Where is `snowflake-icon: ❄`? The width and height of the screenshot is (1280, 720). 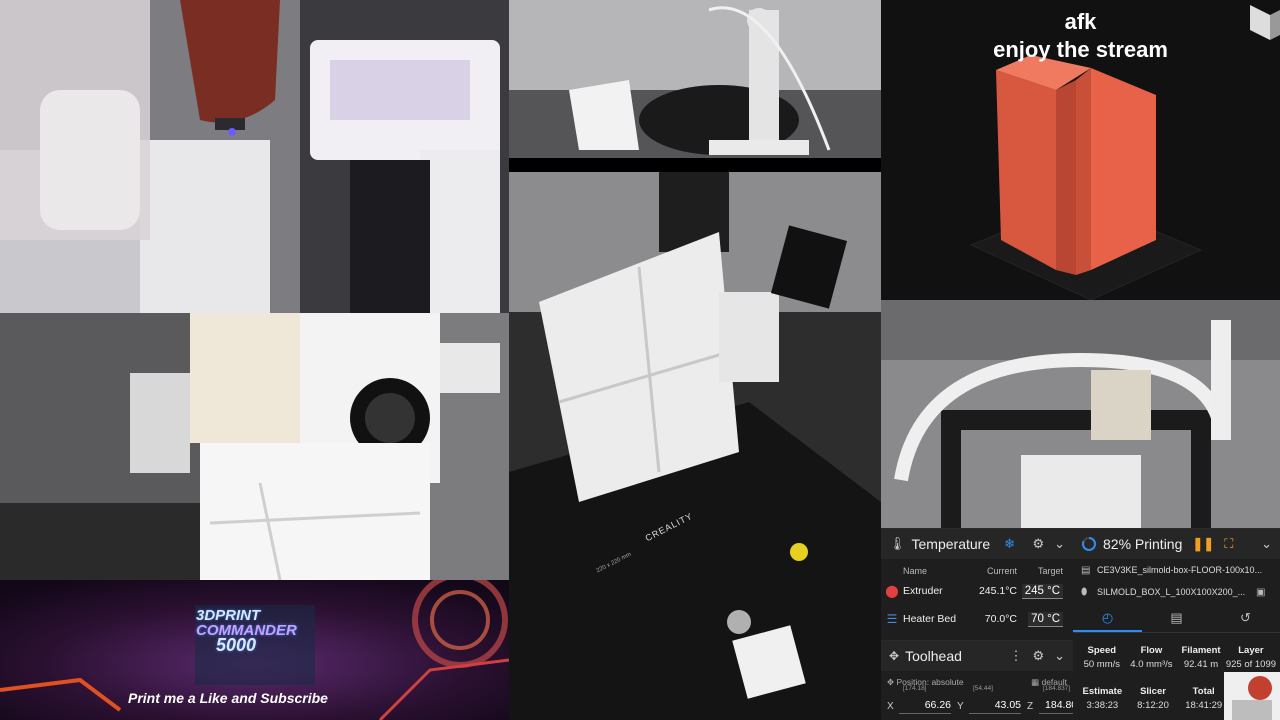 snowflake-icon: ❄ is located at coordinates (1009, 544).